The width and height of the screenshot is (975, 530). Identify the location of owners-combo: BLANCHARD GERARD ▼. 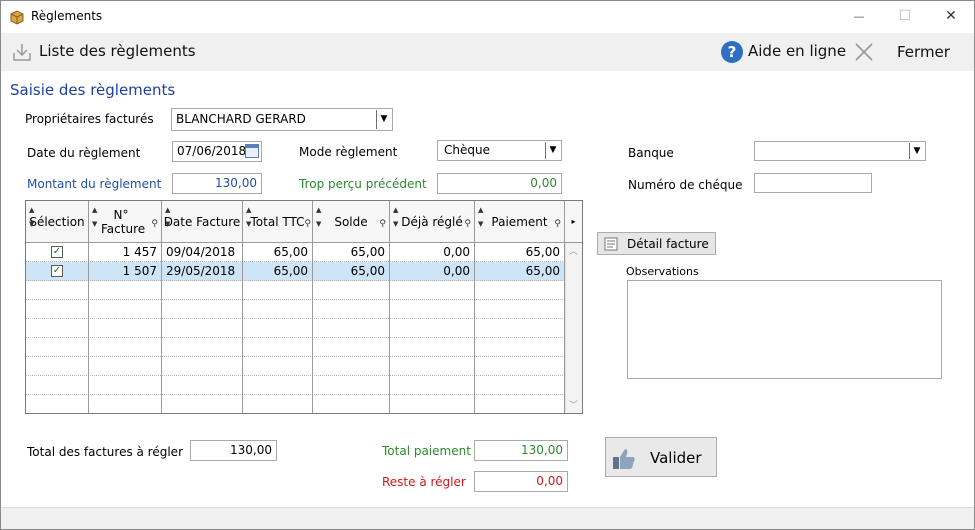
(282, 119).